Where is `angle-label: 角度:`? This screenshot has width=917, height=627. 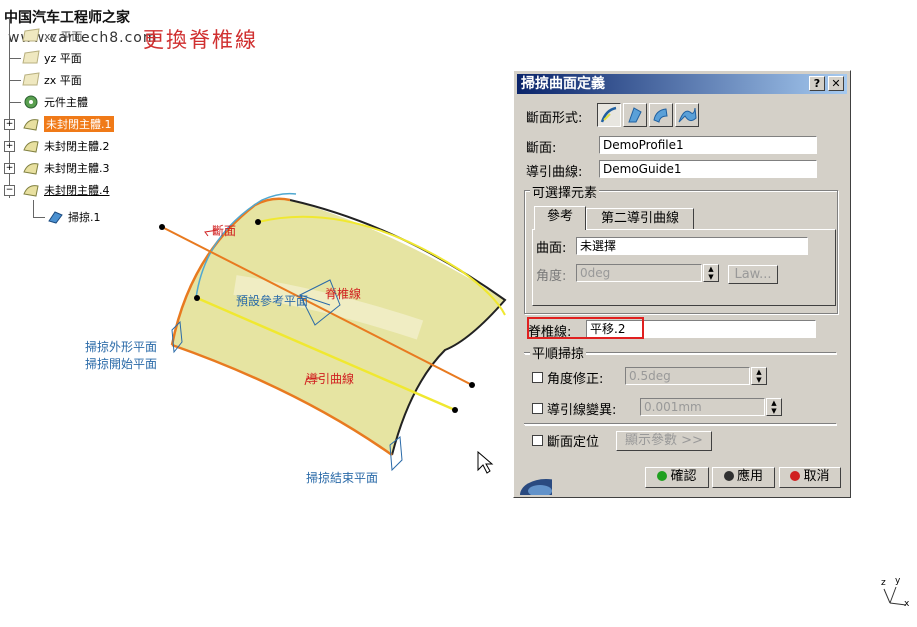 angle-label: 角度: is located at coordinates (551, 276).